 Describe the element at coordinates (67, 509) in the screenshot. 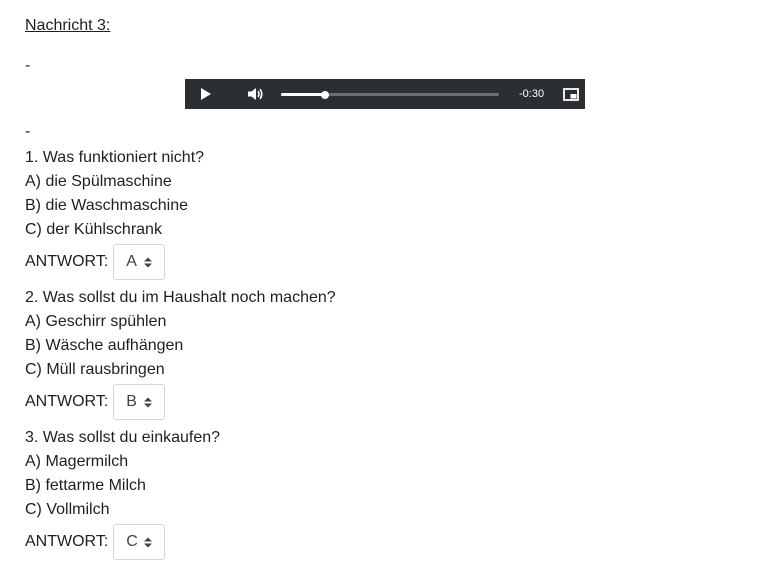

I see `option-c: C) Vollmilch` at that location.